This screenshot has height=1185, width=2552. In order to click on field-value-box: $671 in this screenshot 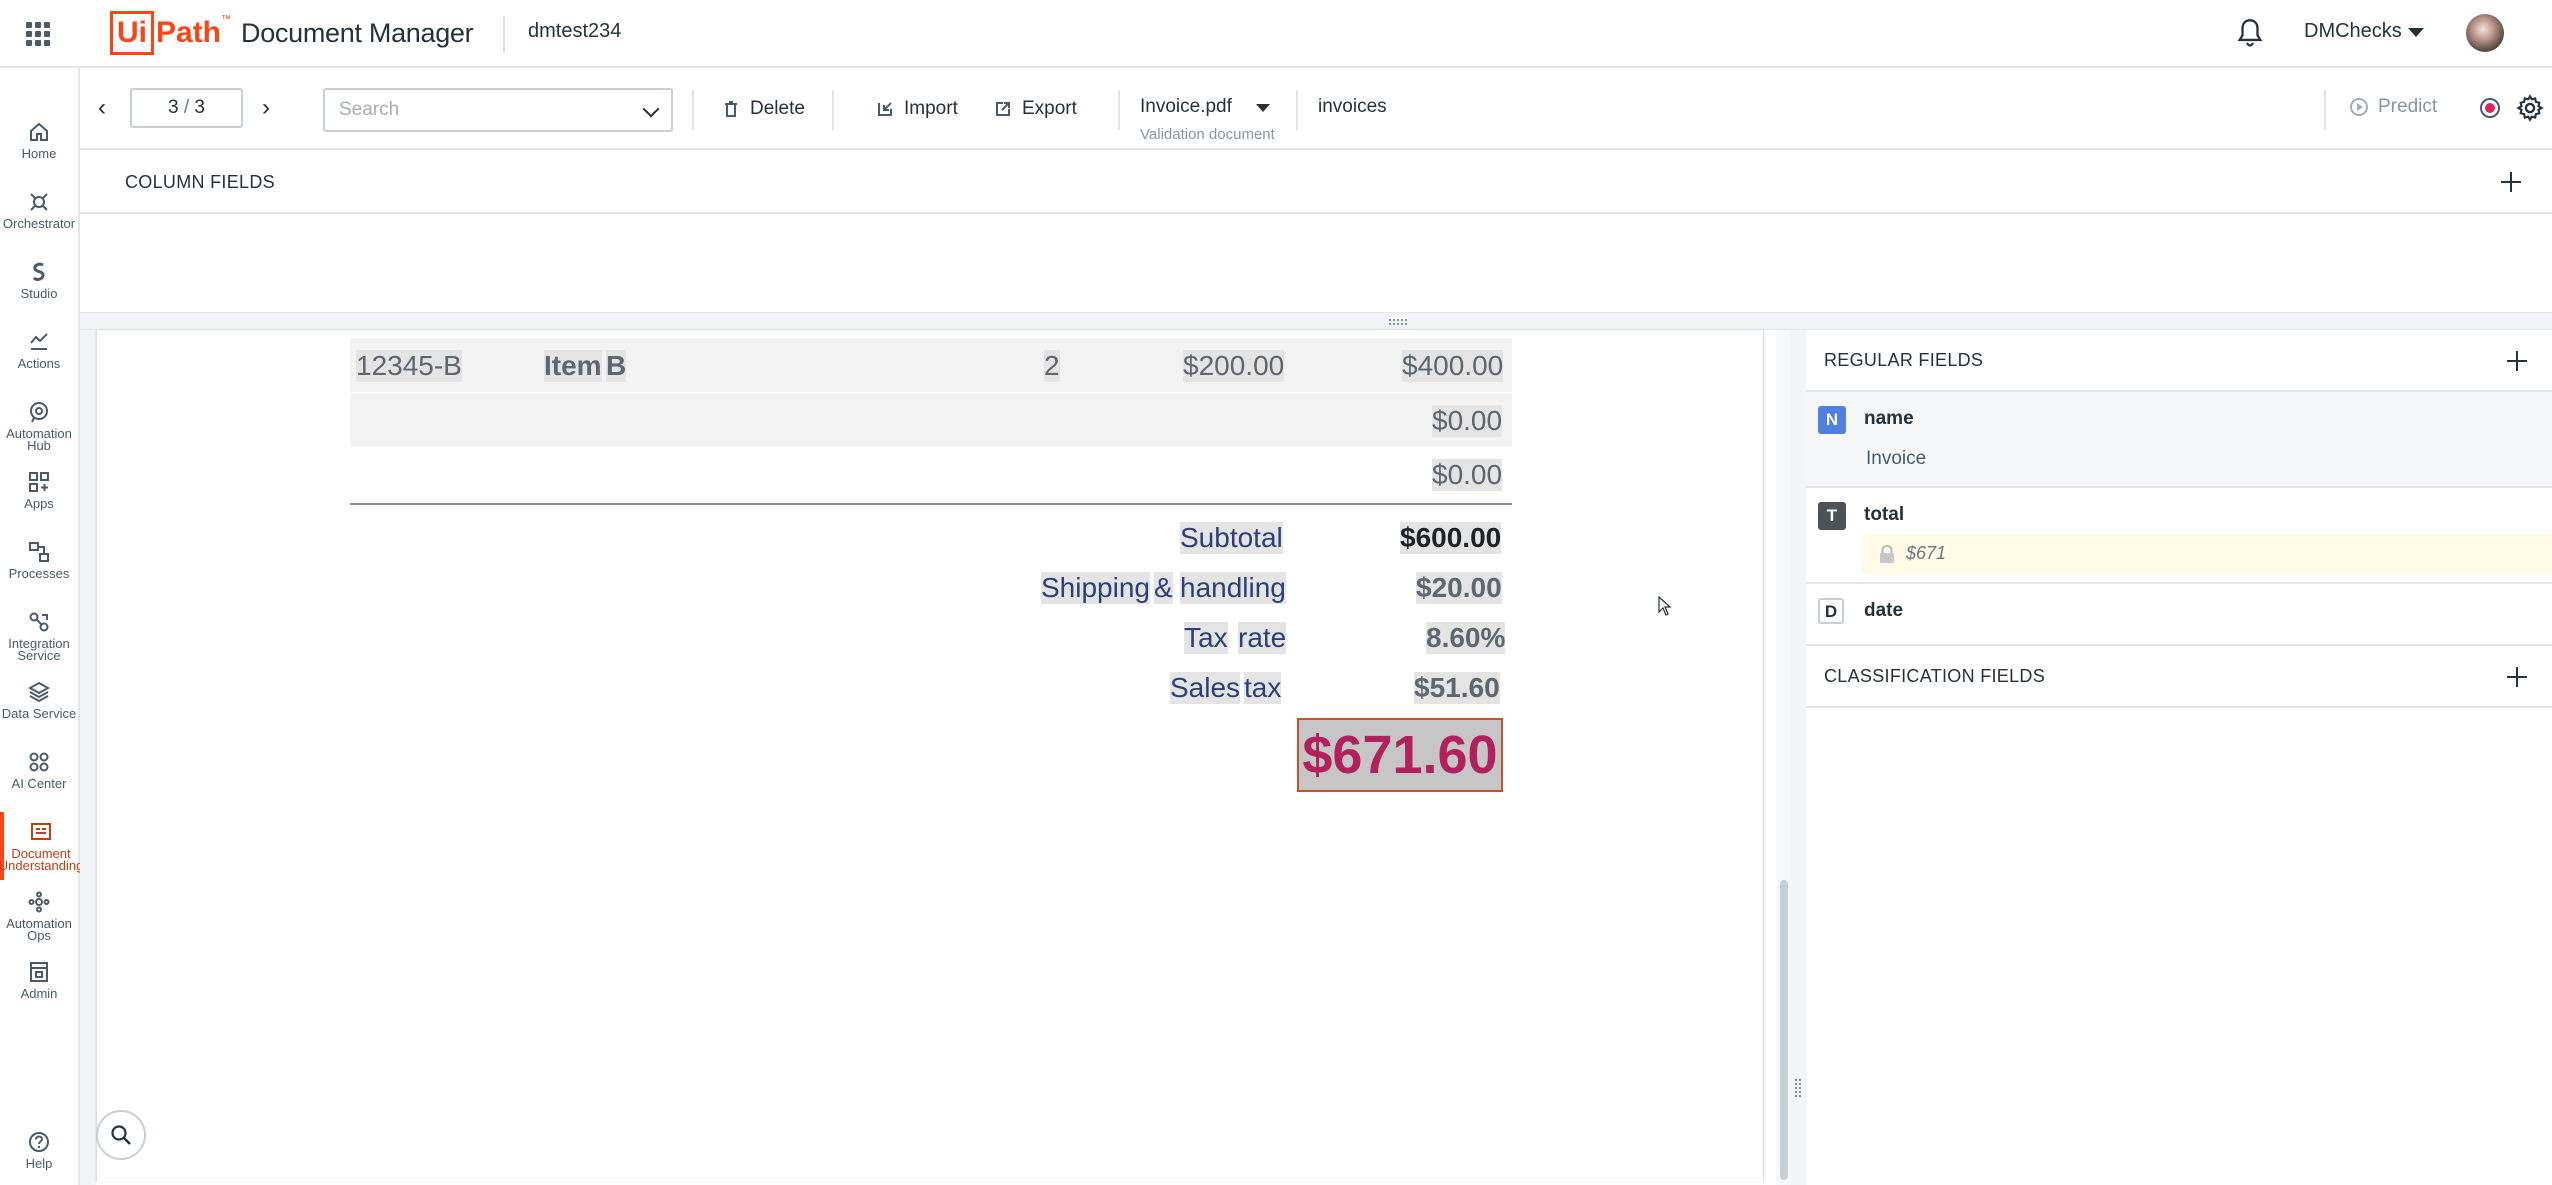, I will do `click(2207, 554)`.